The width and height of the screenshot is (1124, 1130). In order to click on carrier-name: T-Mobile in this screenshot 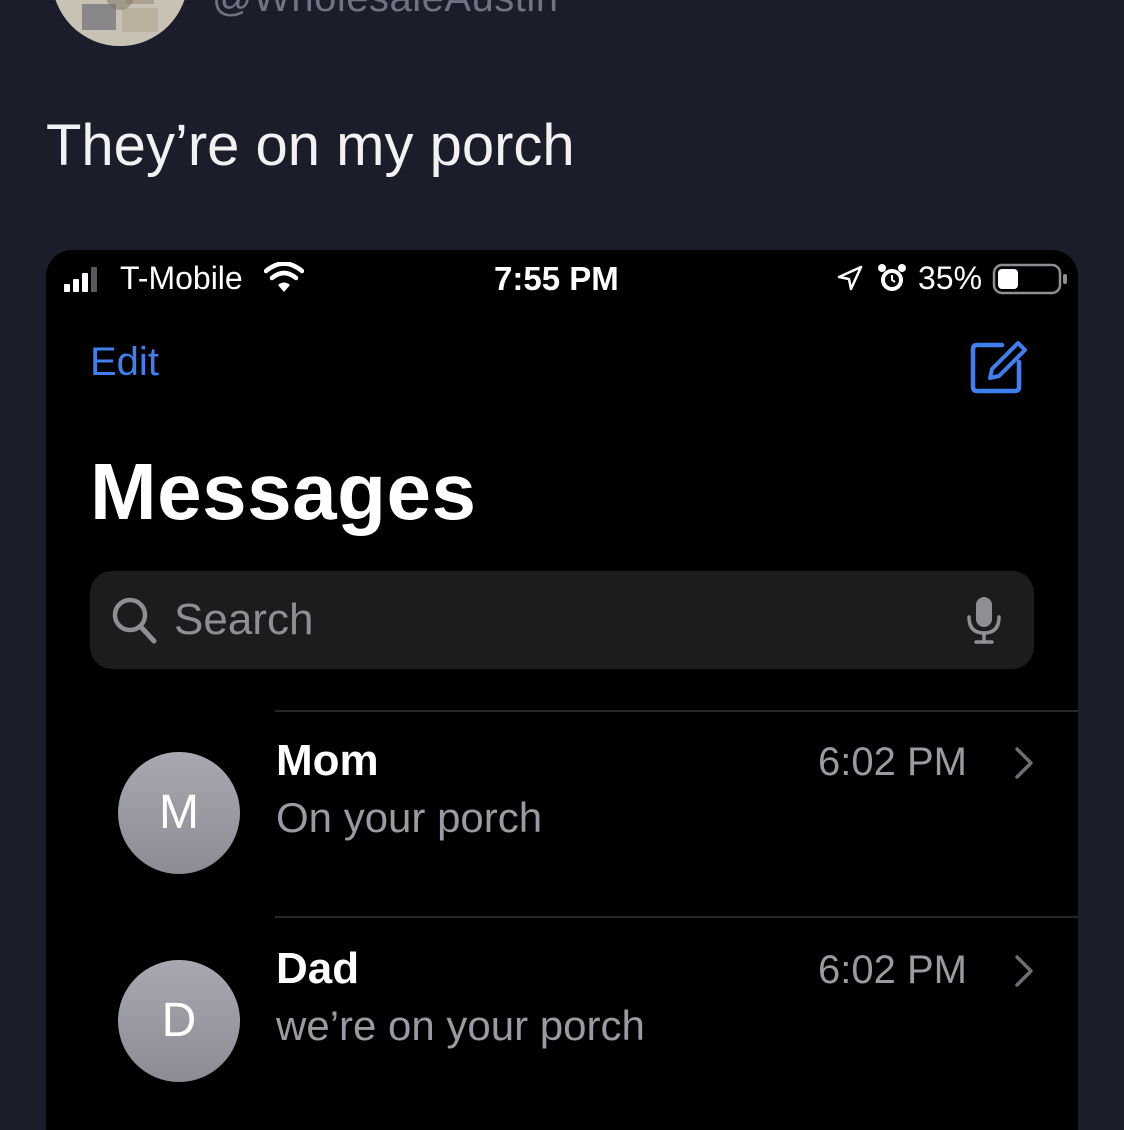, I will do `click(181, 278)`.